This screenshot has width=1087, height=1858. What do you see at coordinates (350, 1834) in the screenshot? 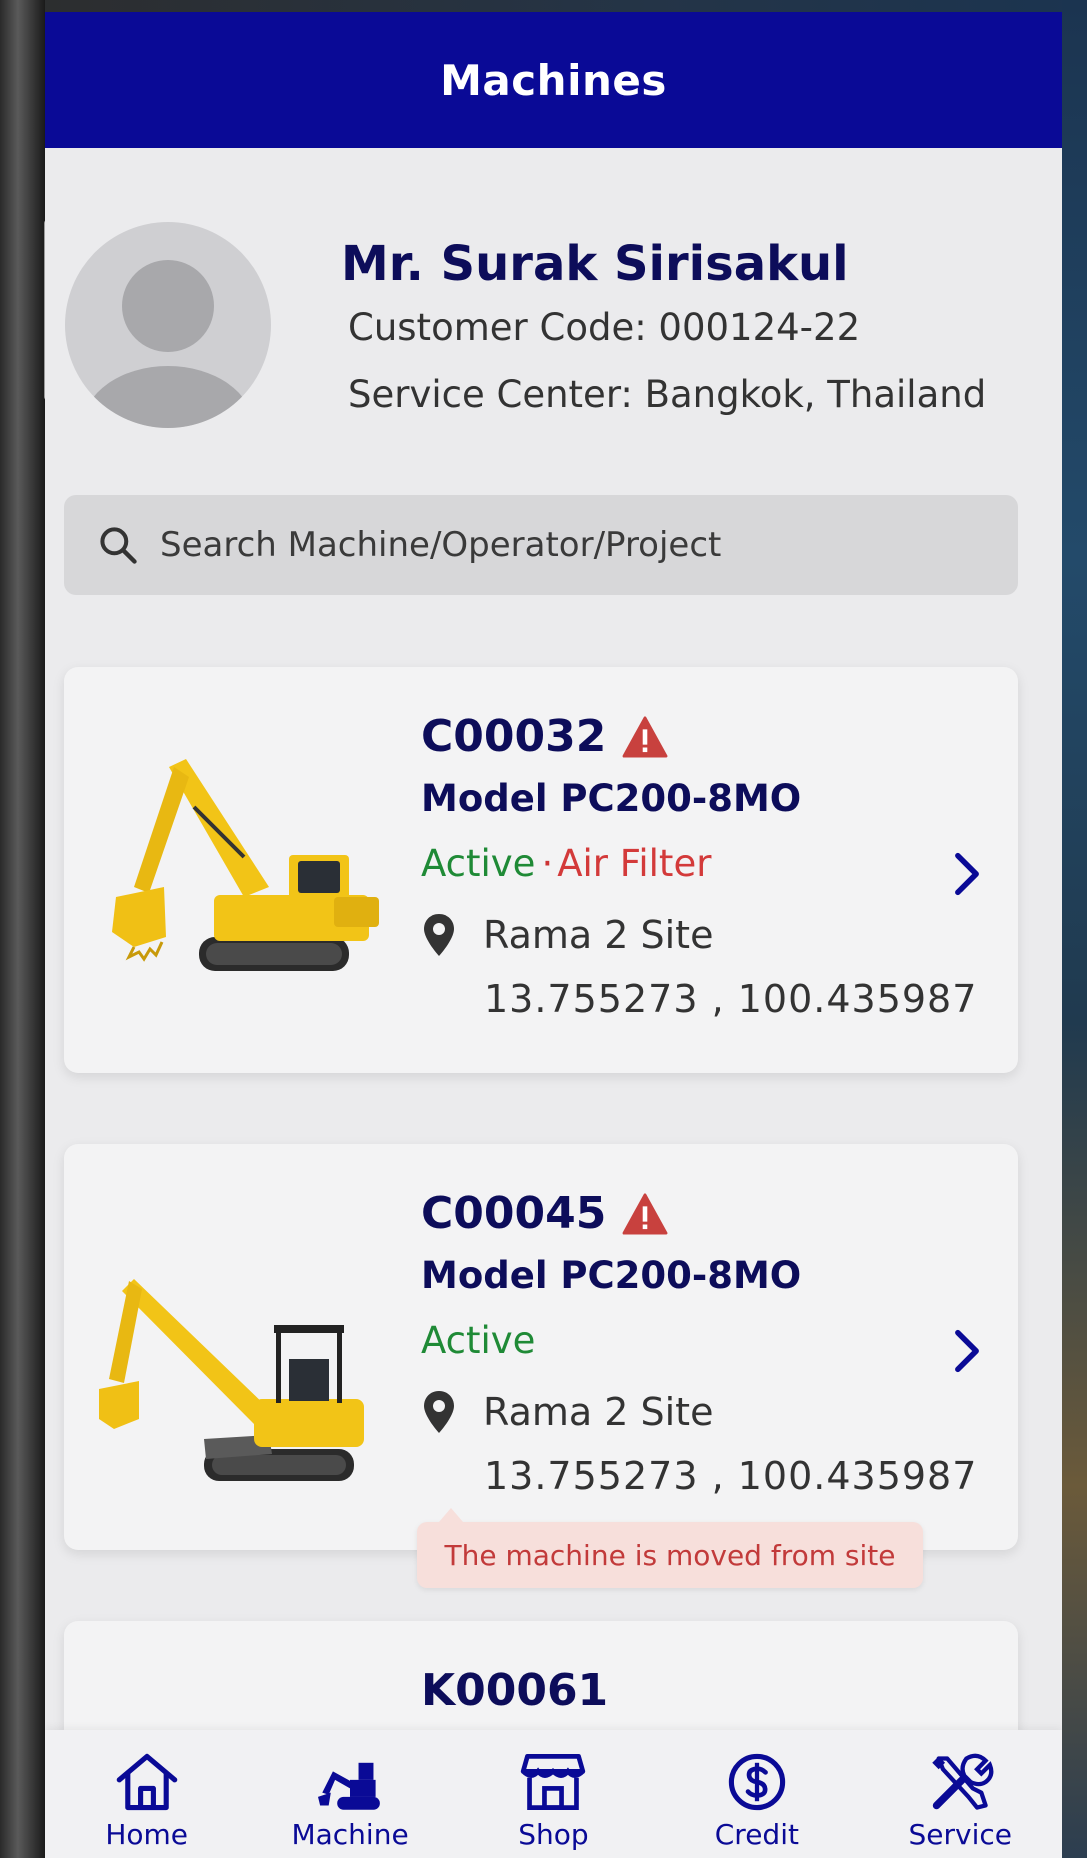
I see `tab-label: Machine` at bounding box center [350, 1834].